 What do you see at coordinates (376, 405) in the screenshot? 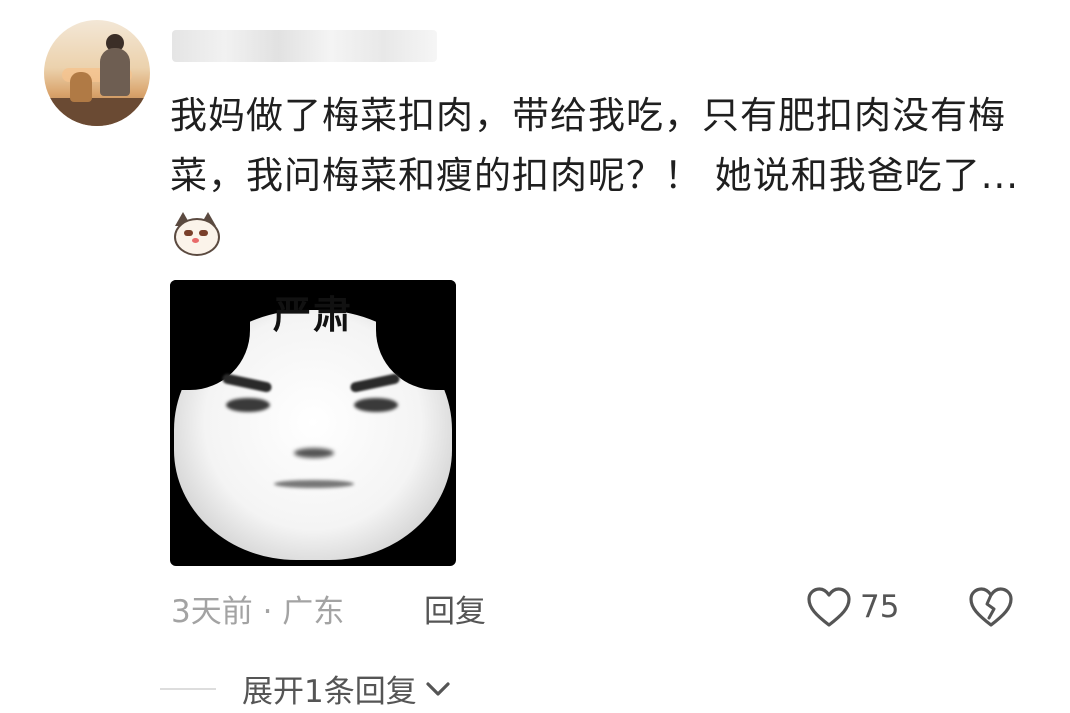
I see `meme-eye-right` at bounding box center [376, 405].